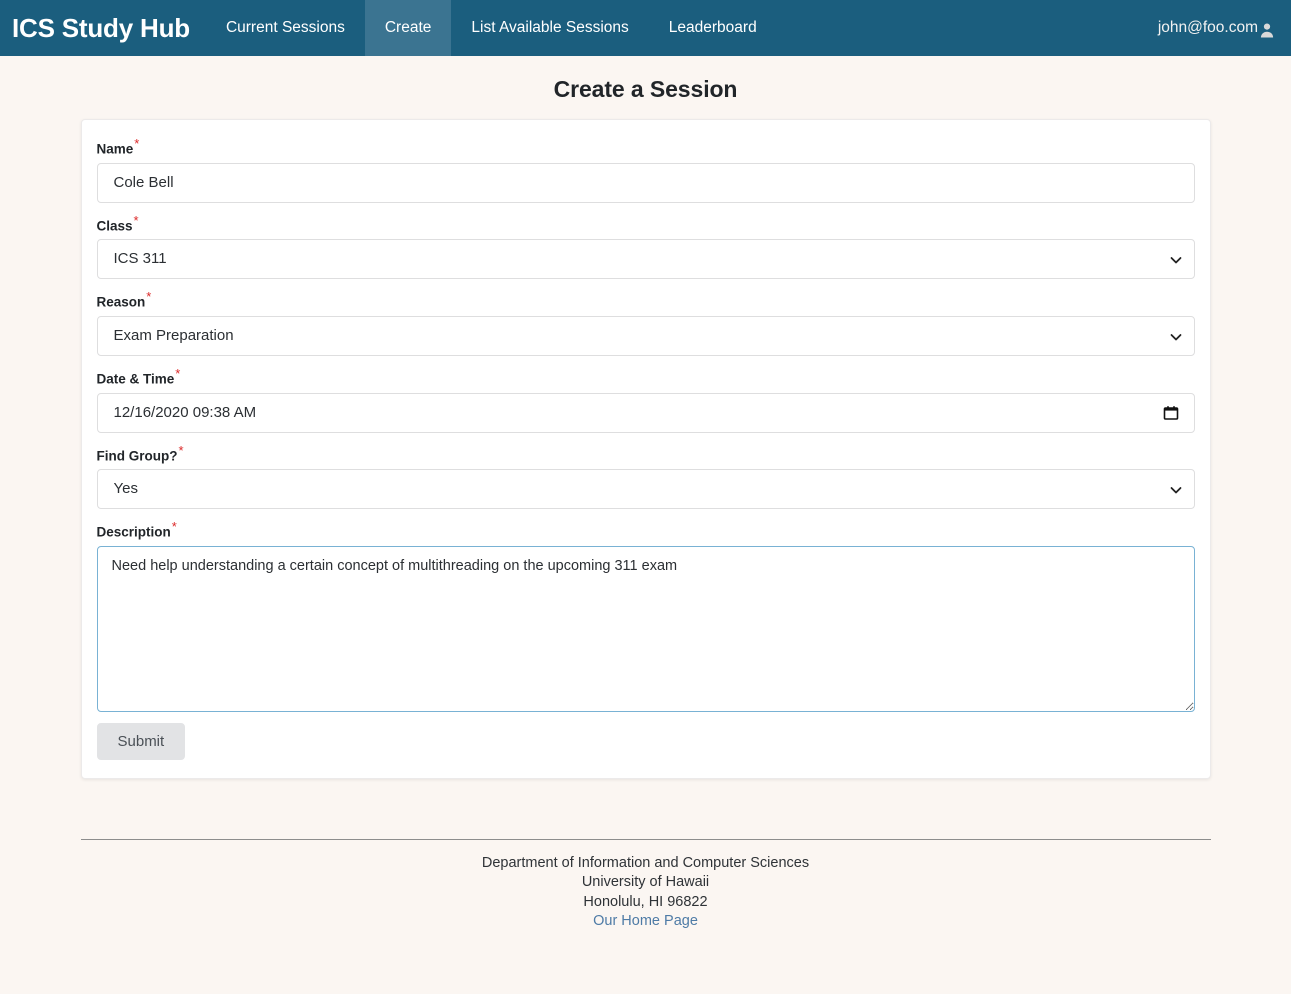  What do you see at coordinates (646, 147) in the screenshot?
I see `label-name: Name*` at bounding box center [646, 147].